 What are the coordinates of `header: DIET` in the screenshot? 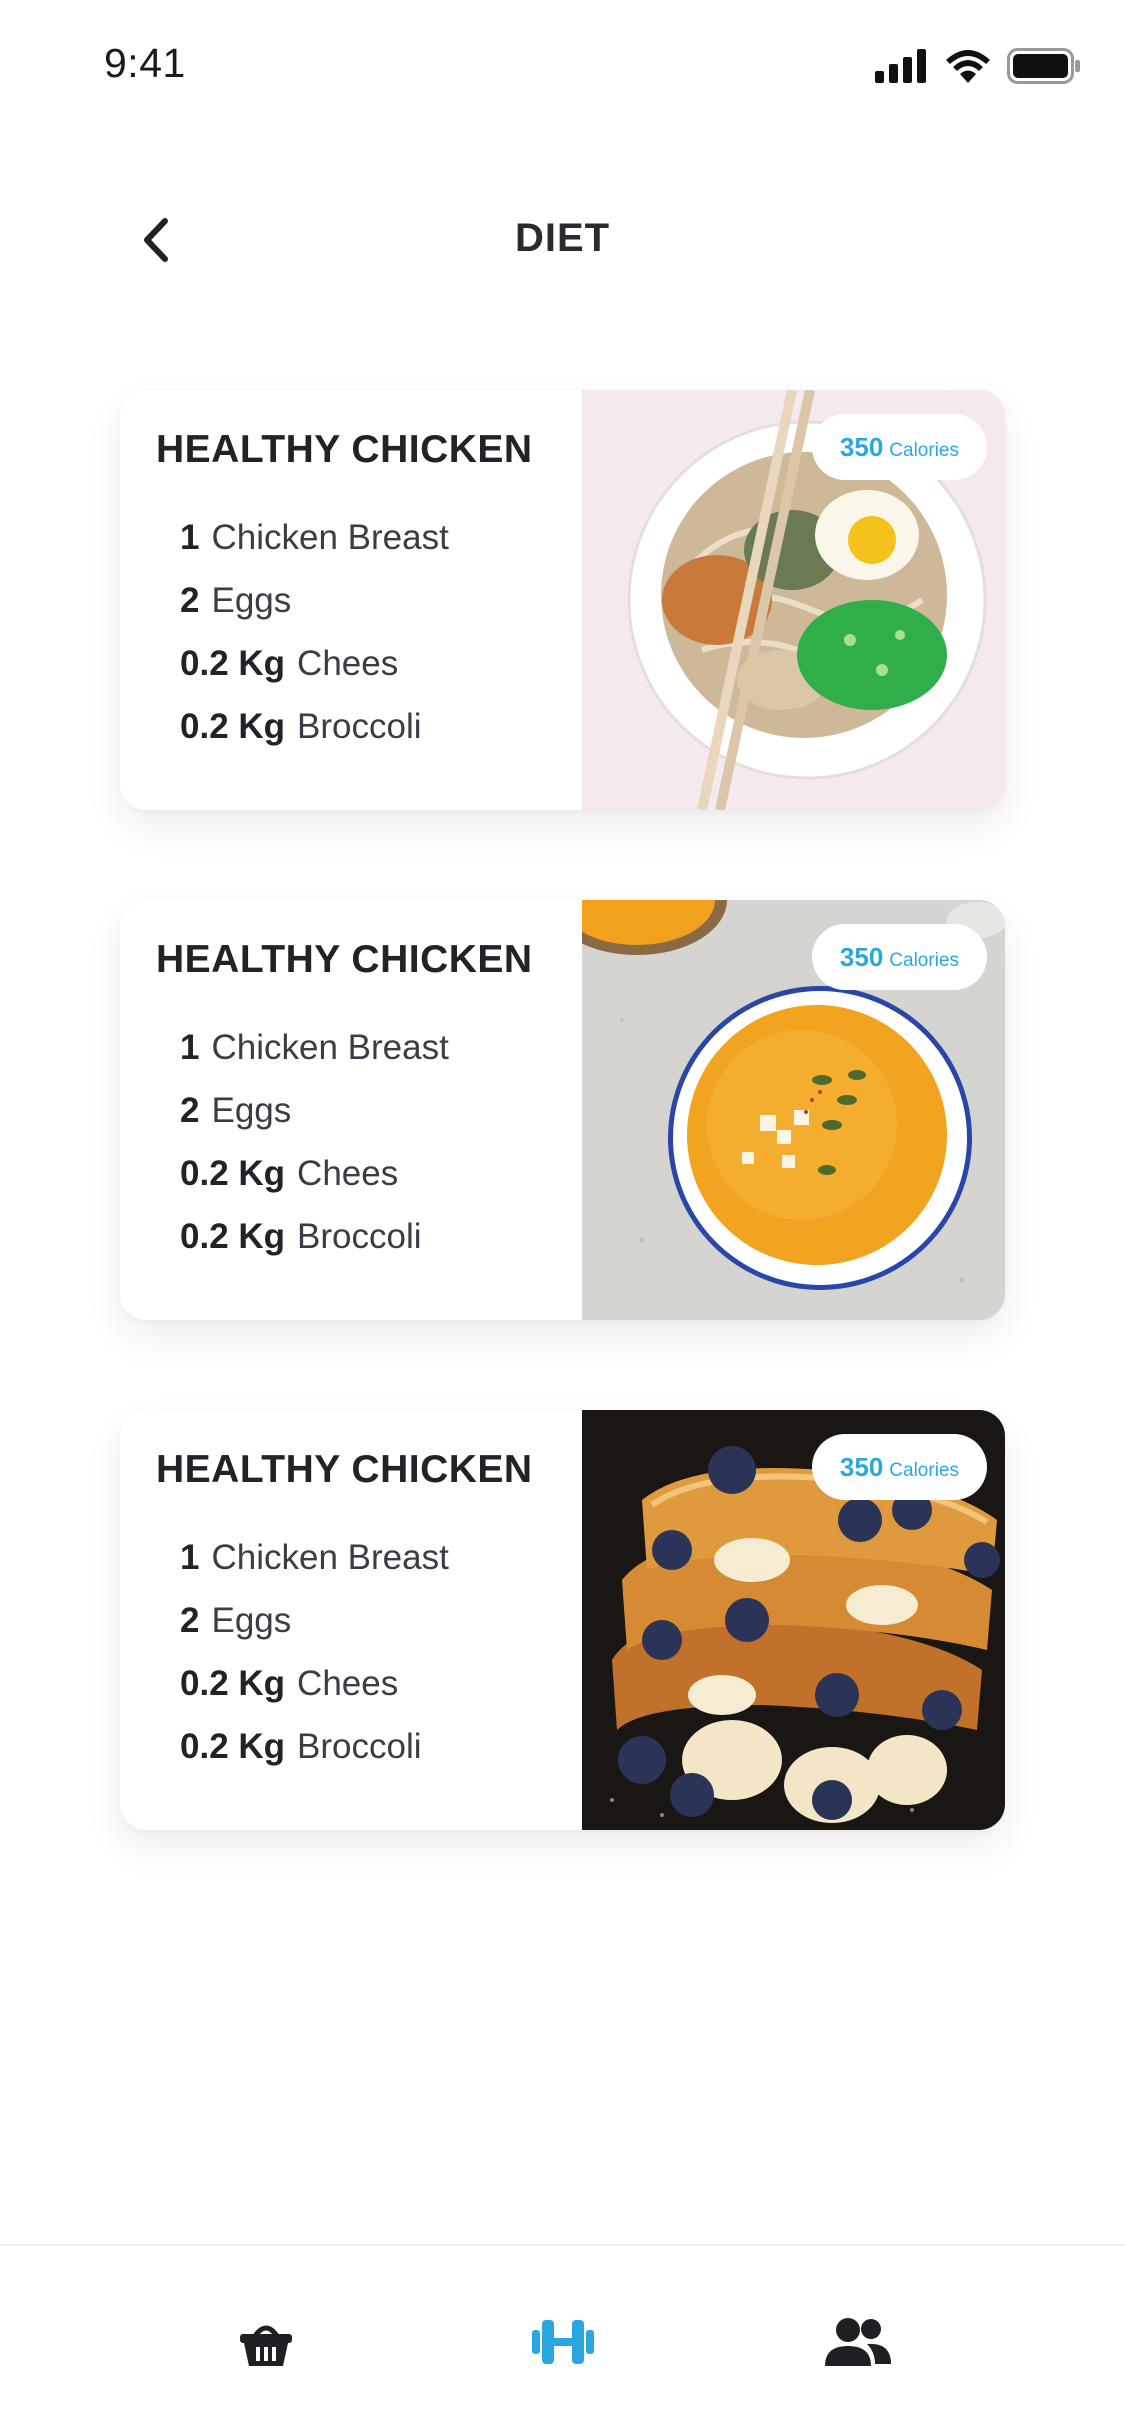 It's located at (562, 240).